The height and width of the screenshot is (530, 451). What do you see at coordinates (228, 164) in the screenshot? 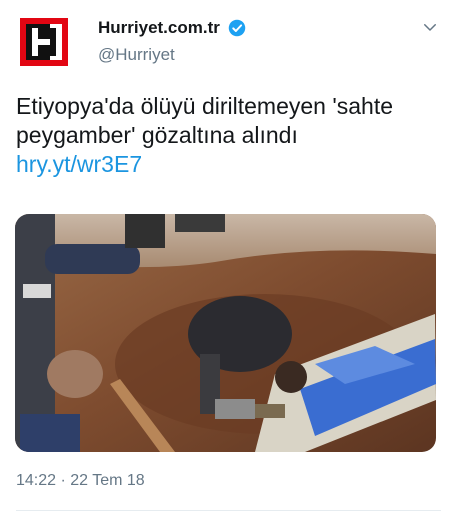
I see `tweet-link: hry.yt/wr3E7` at bounding box center [228, 164].